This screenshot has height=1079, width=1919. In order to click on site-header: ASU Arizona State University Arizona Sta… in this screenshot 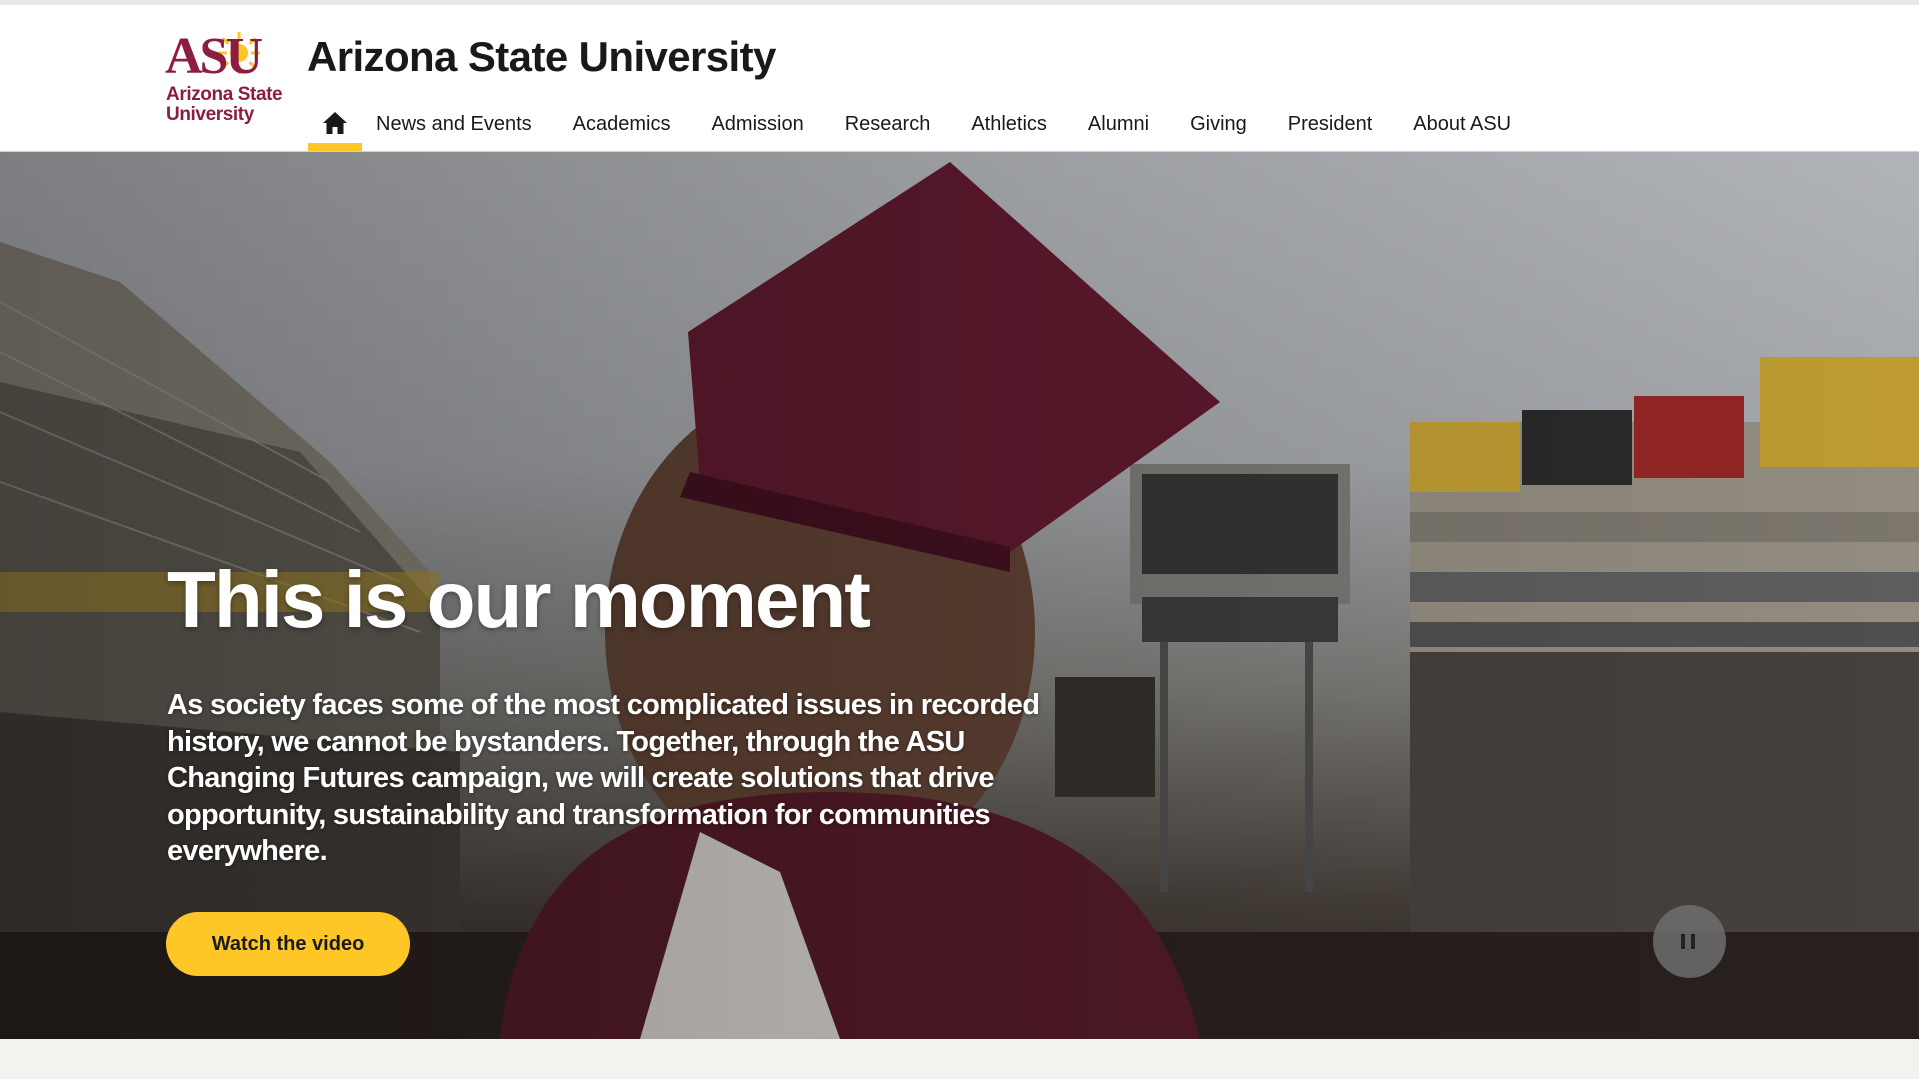, I will do `click(959, 78)`.